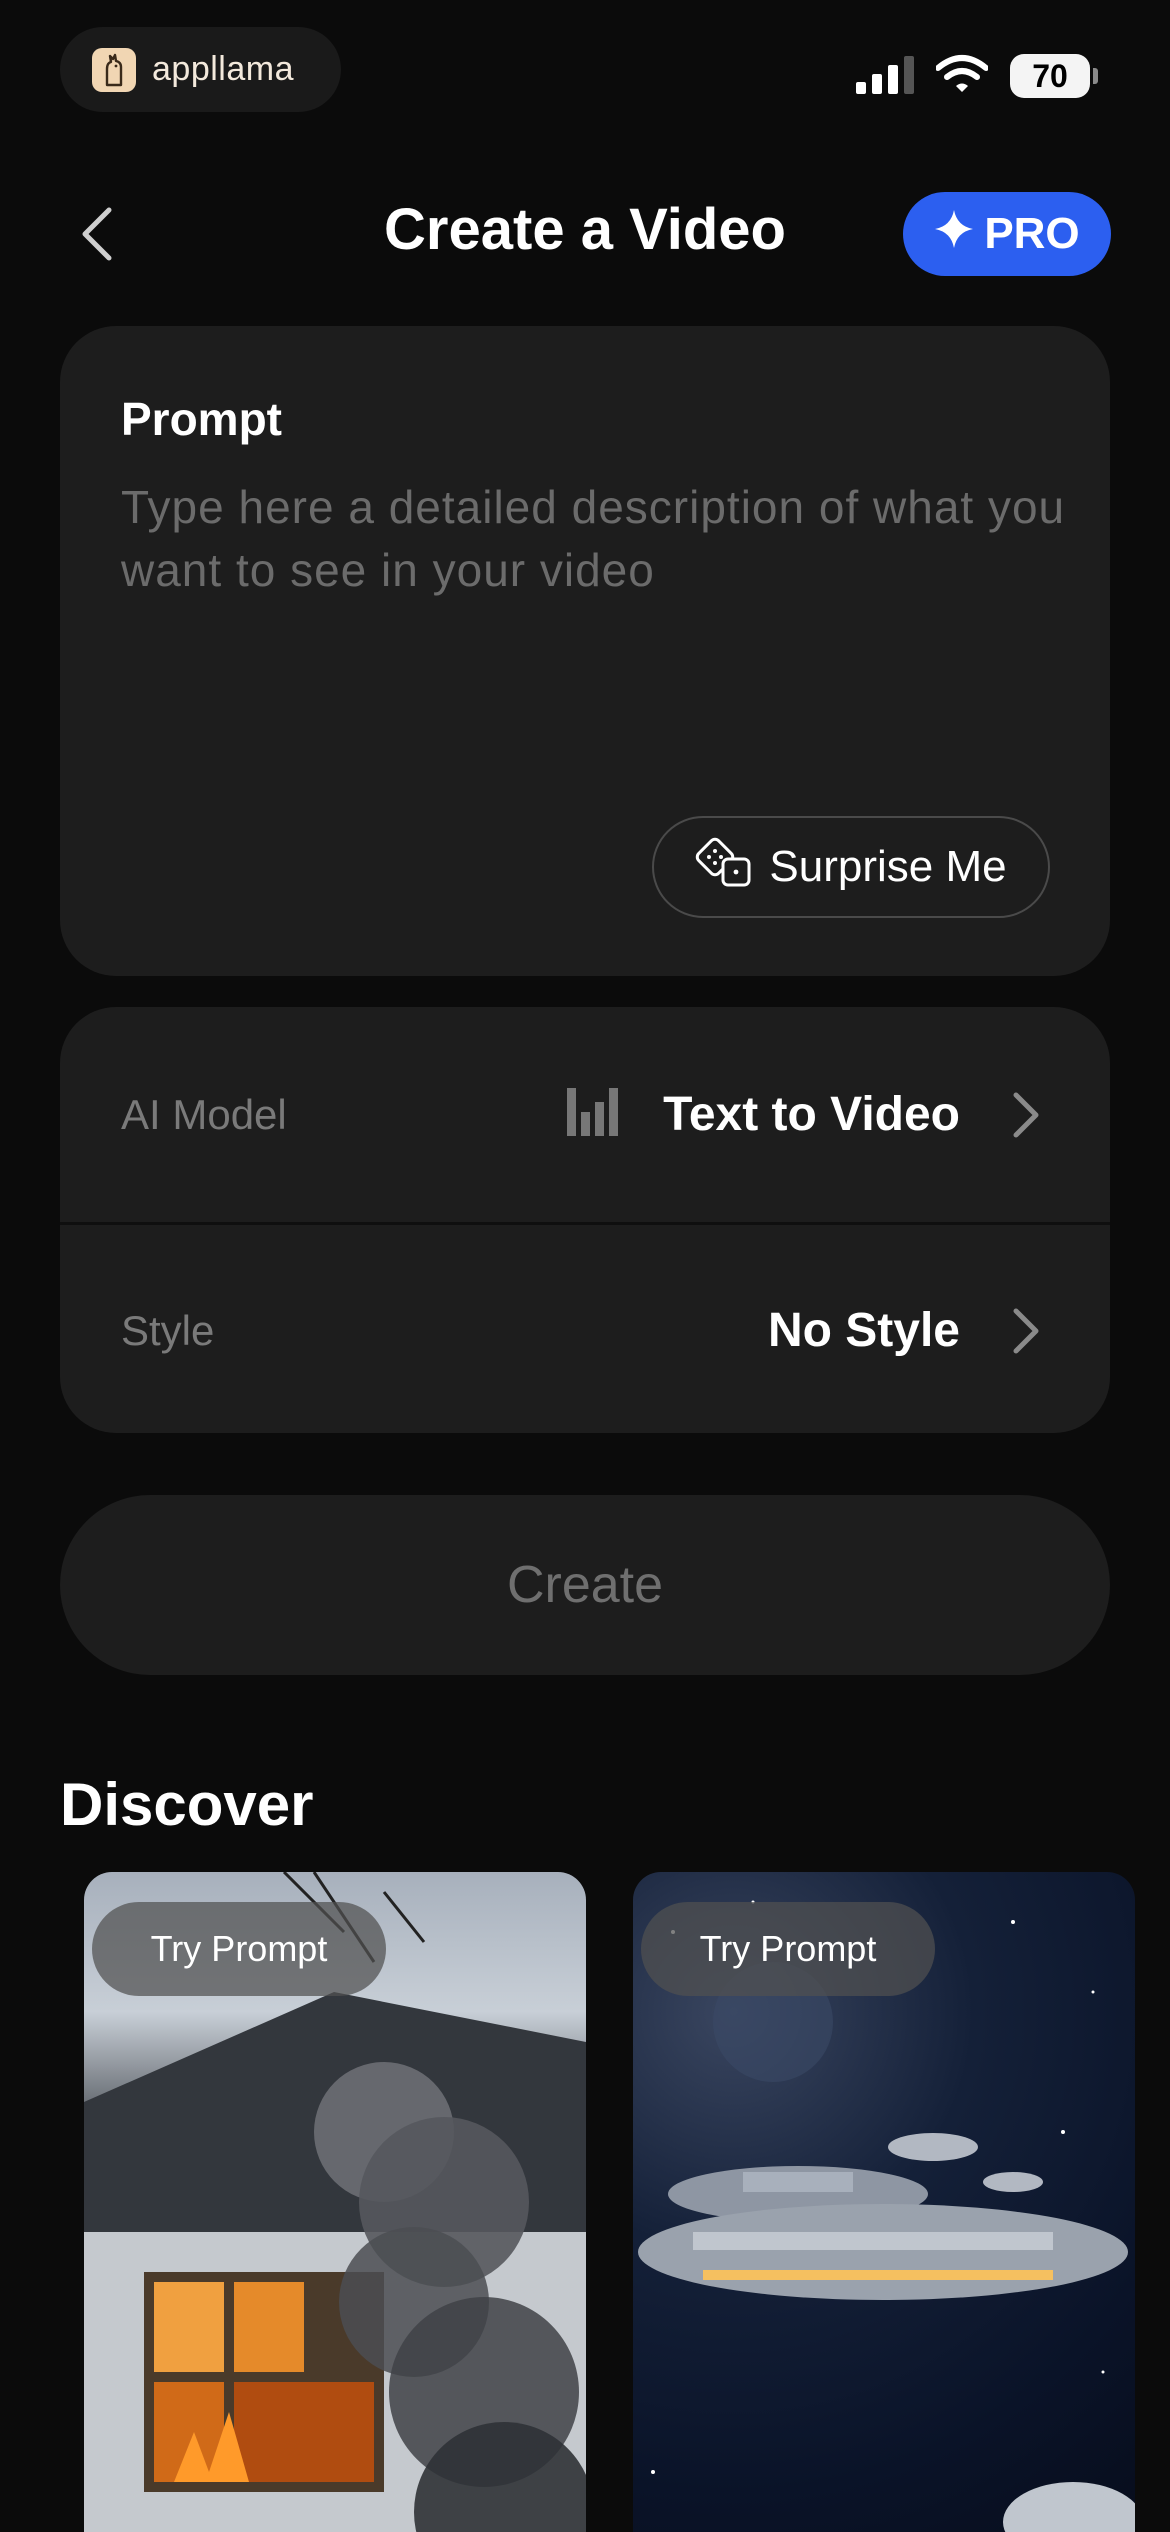  I want to click on brand-name: appllama, so click(223, 69).